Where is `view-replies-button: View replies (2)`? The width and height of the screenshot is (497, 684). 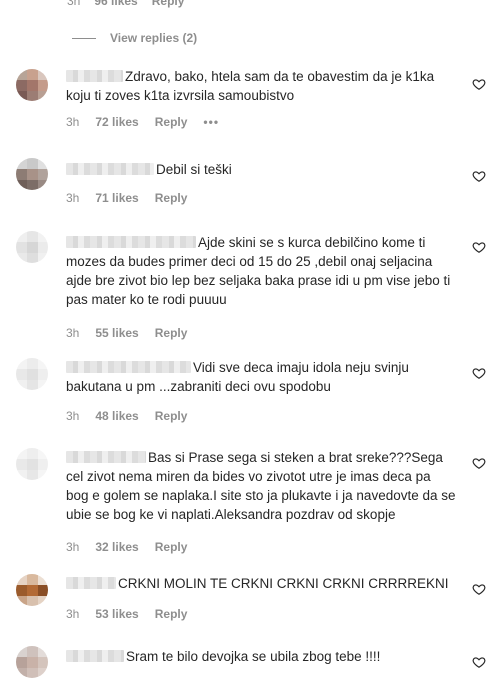
view-replies-button: View replies (2) is located at coordinates (134, 38).